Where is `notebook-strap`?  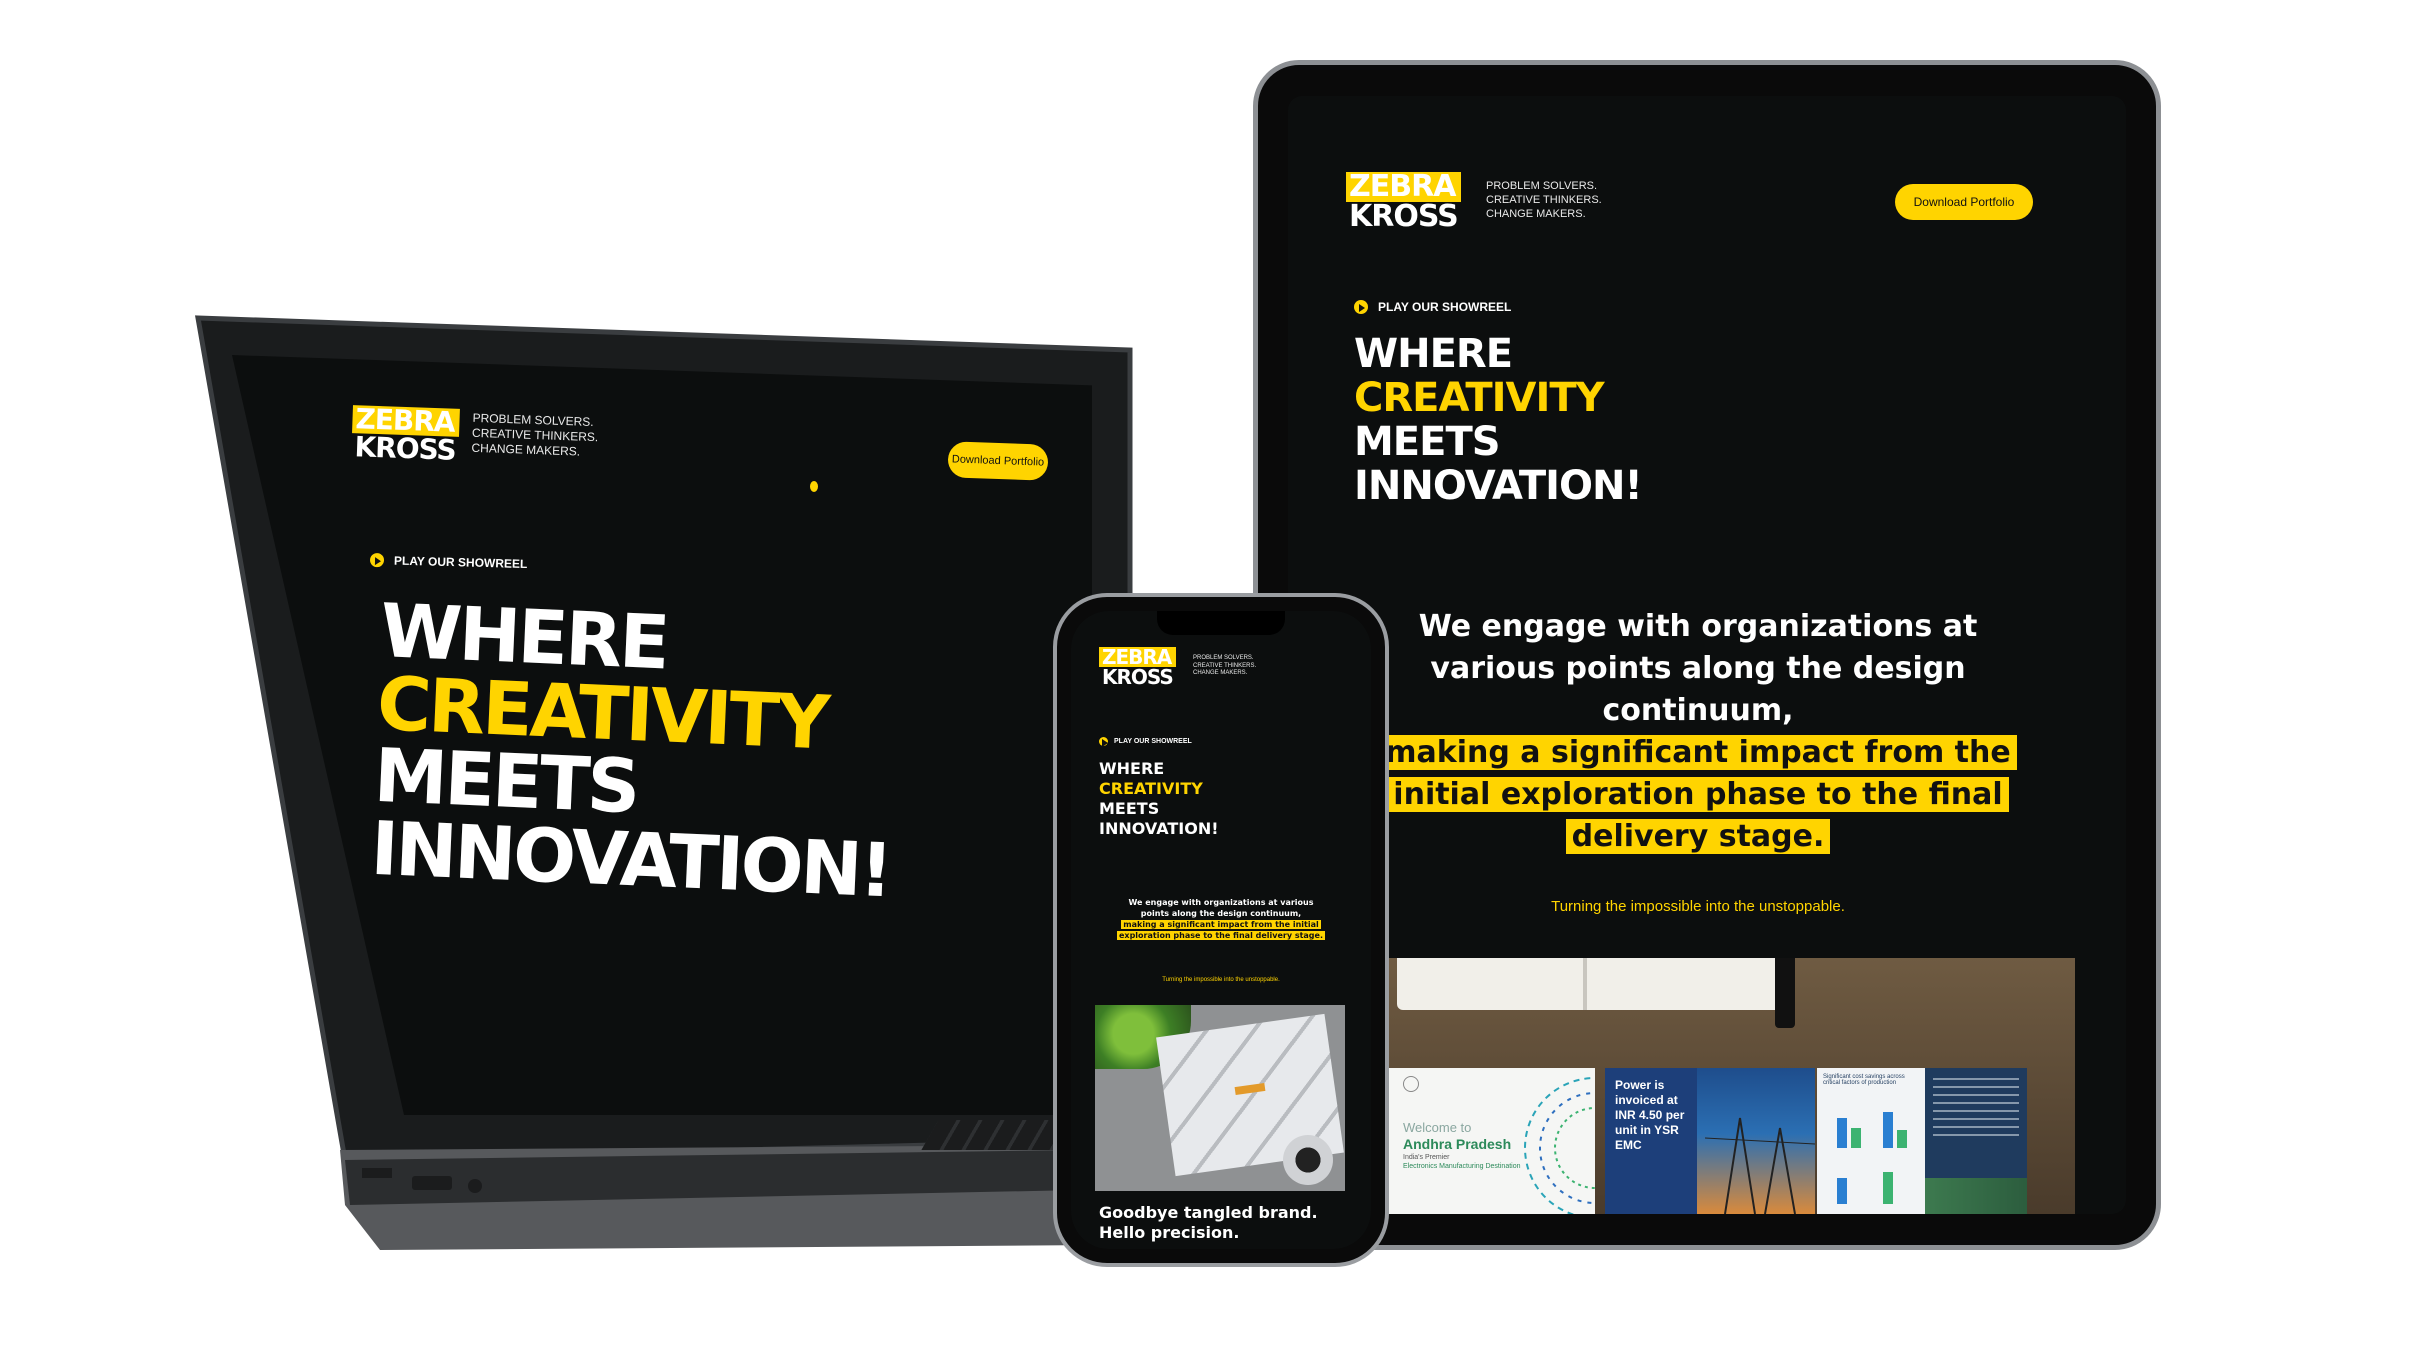 notebook-strap is located at coordinates (1785, 993).